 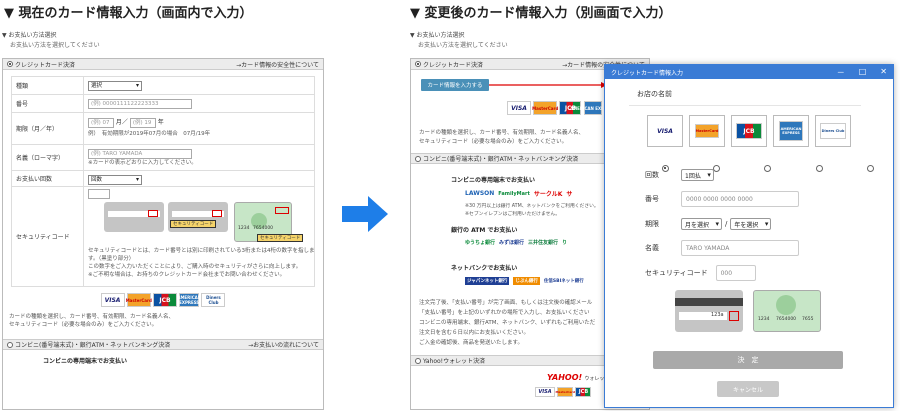 What do you see at coordinates (140, 154) in the screenshot?
I see `card-name-input: (例) TARO YAMADA` at bounding box center [140, 154].